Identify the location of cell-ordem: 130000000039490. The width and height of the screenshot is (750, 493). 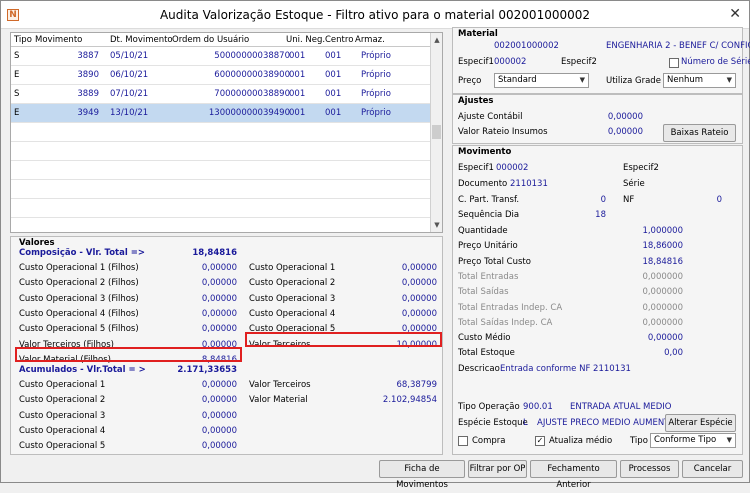
(249, 113).